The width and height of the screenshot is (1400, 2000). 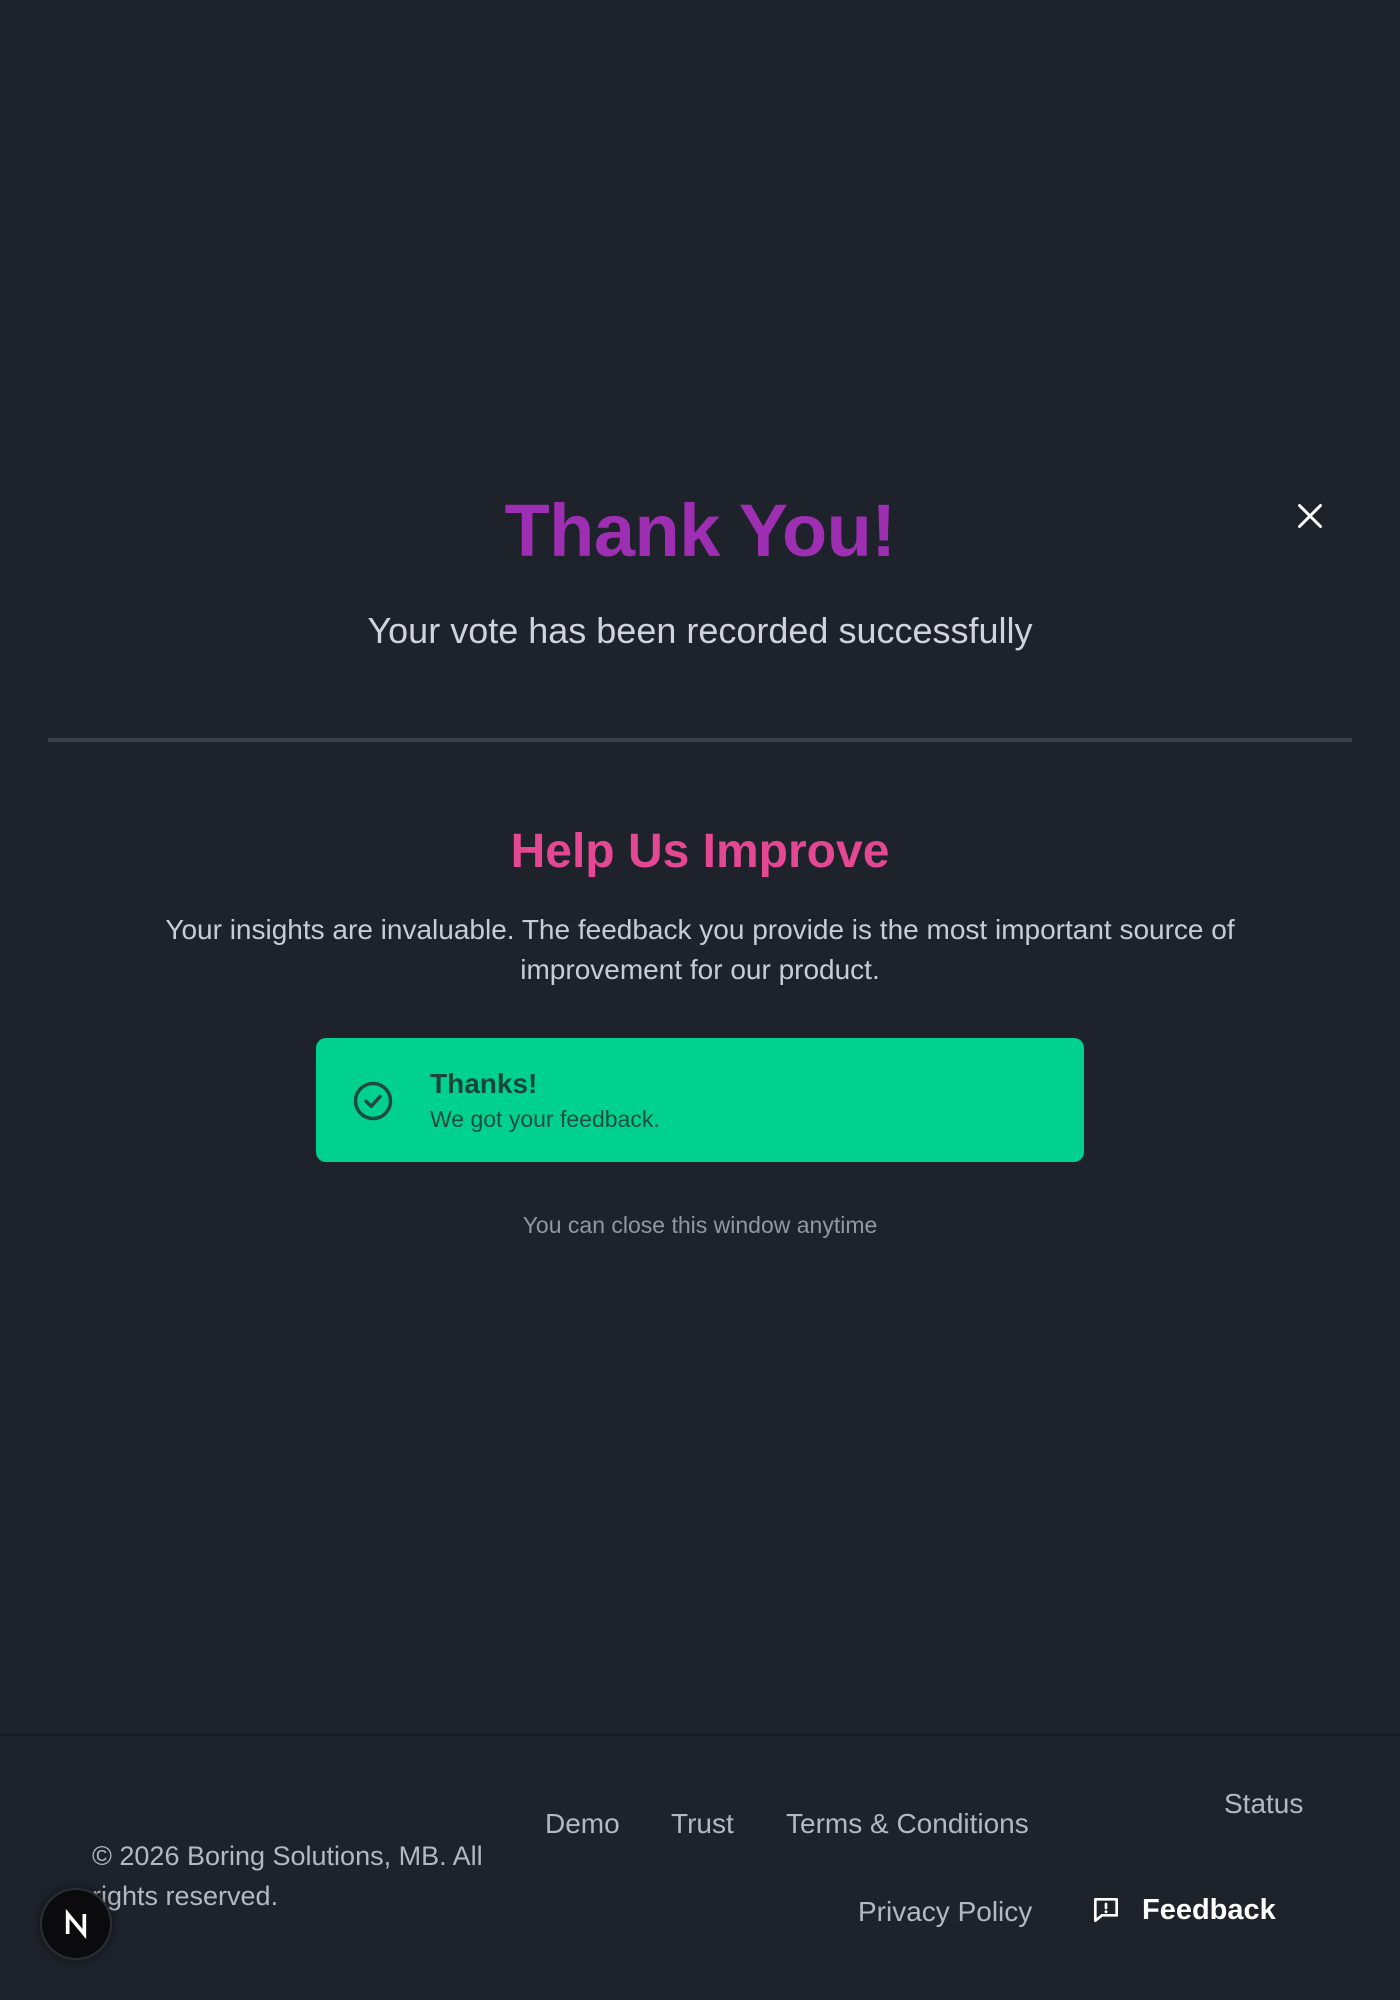 I want to click on toast-message: We got your feedback., so click(x=545, y=1119).